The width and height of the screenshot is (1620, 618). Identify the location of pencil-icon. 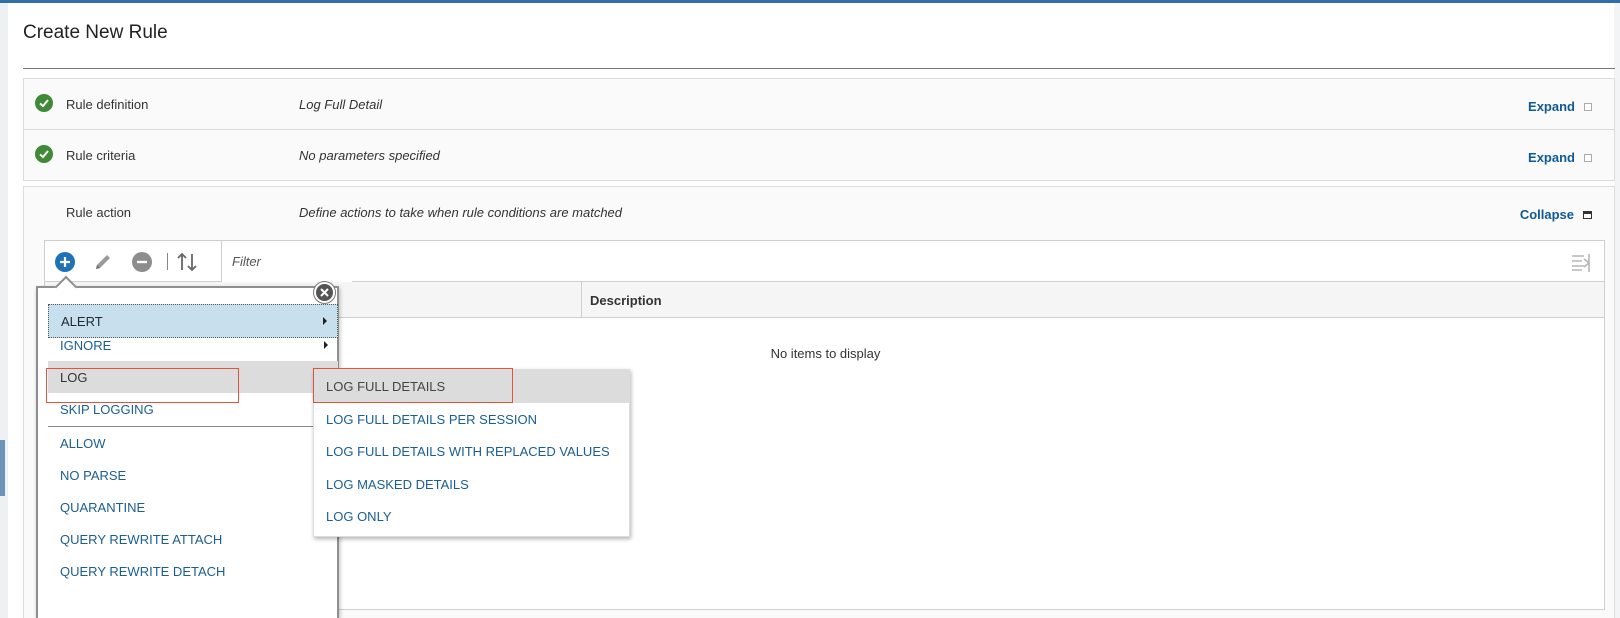
(103, 262).